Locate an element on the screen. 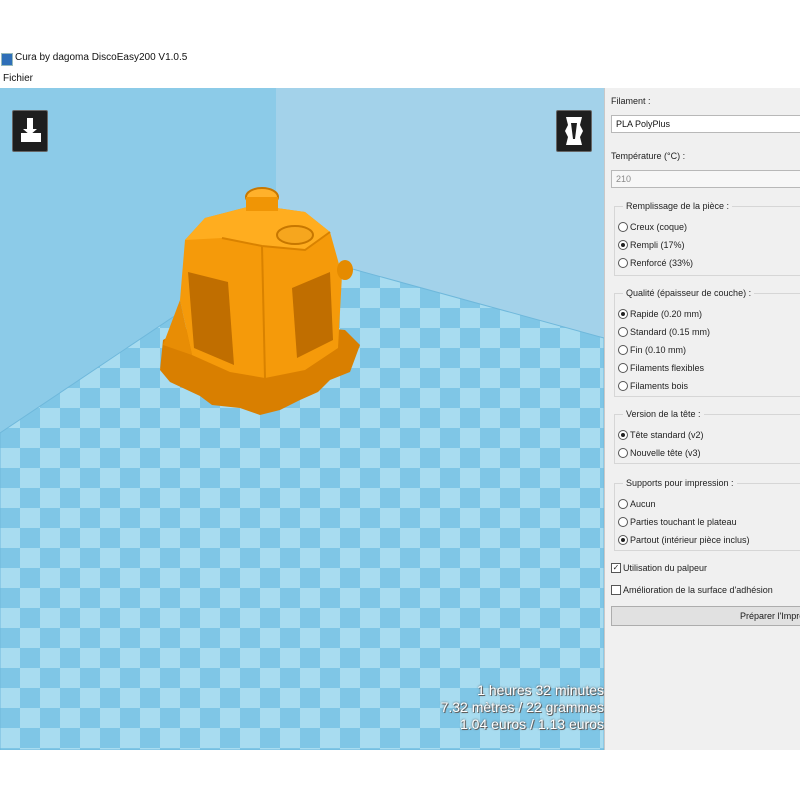  checkbox-label: Utilisation du palpeur is located at coordinates (665, 568).